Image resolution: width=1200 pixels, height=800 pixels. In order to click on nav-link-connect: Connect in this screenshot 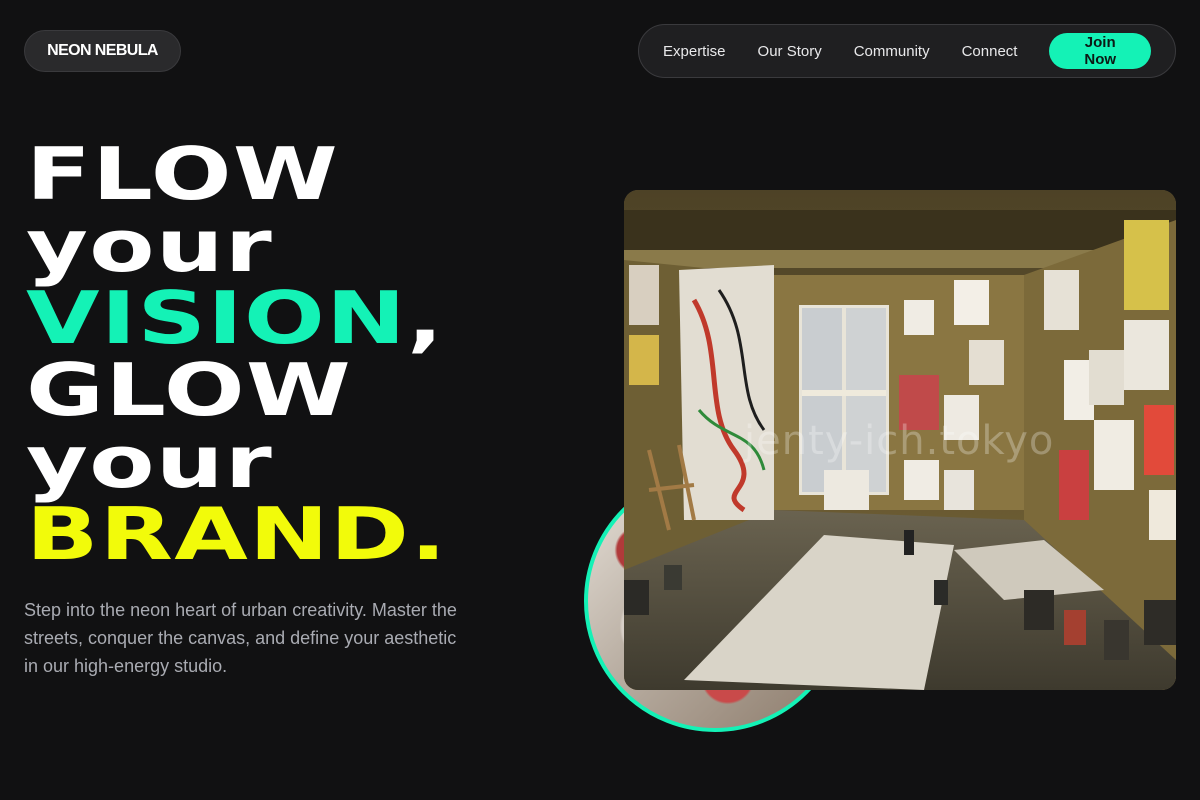, I will do `click(990, 51)`.